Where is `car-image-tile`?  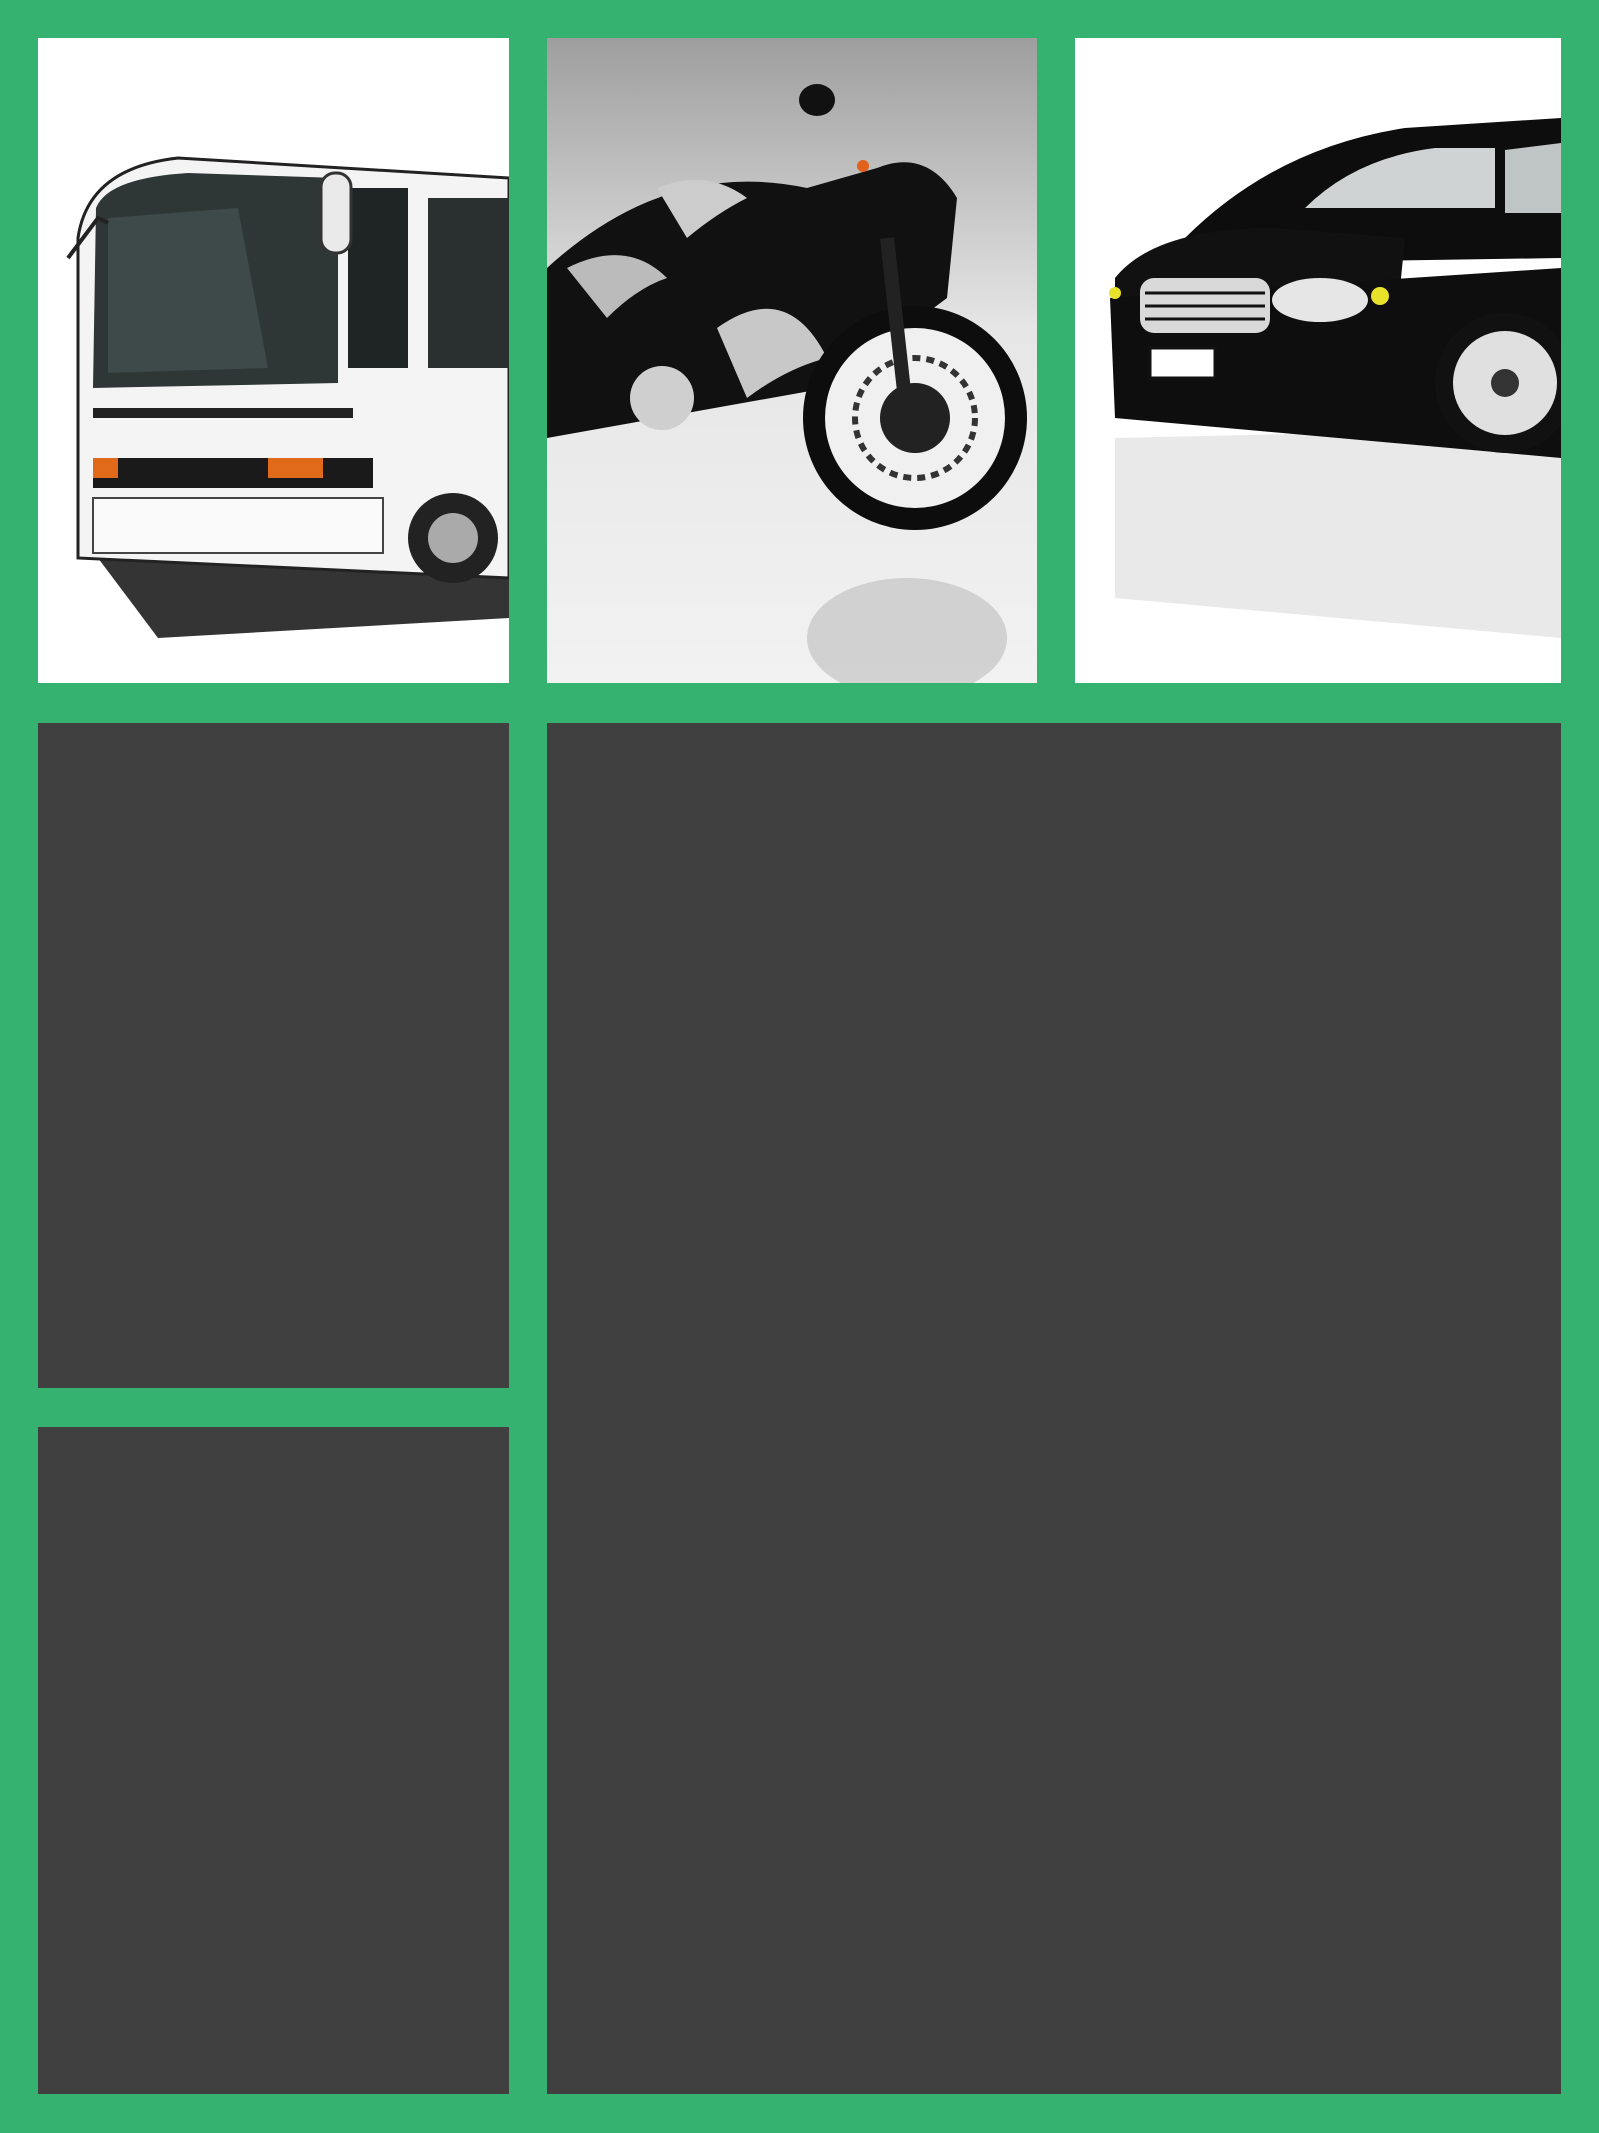
car-image-tile is located at coordinates (1318, 360).